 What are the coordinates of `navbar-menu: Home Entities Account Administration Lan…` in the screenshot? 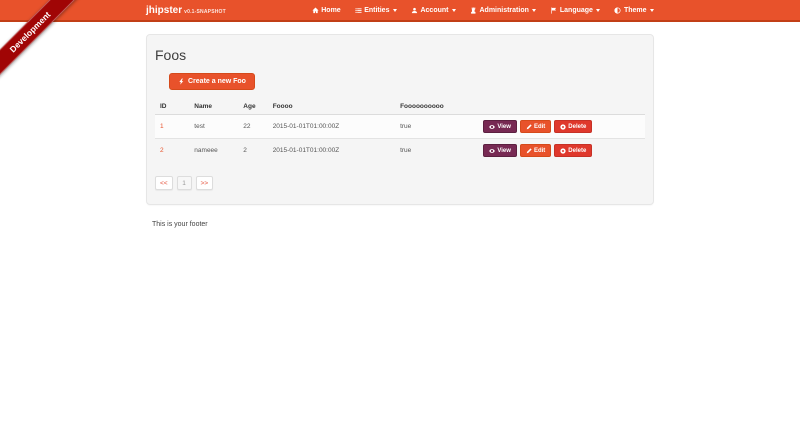 It's located at (483, 10).